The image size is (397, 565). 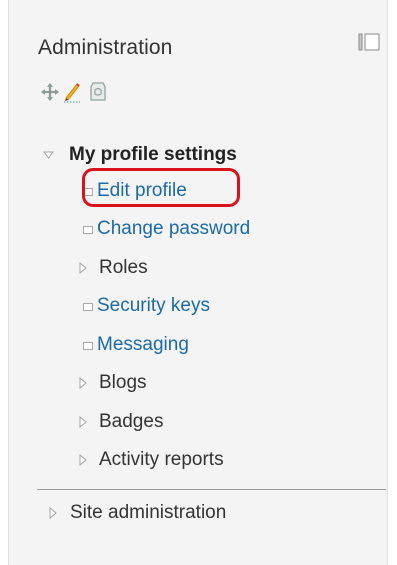 I want to click on nav-item-edit-profile: Edit profile, so click(x=153, y=191).